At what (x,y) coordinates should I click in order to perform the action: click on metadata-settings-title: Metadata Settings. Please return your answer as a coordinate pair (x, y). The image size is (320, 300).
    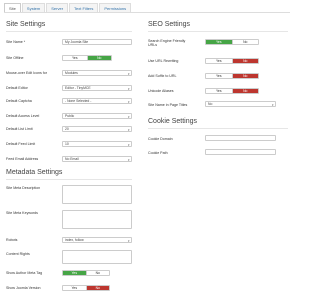
    Looking at the image, I should click on (34, 172).